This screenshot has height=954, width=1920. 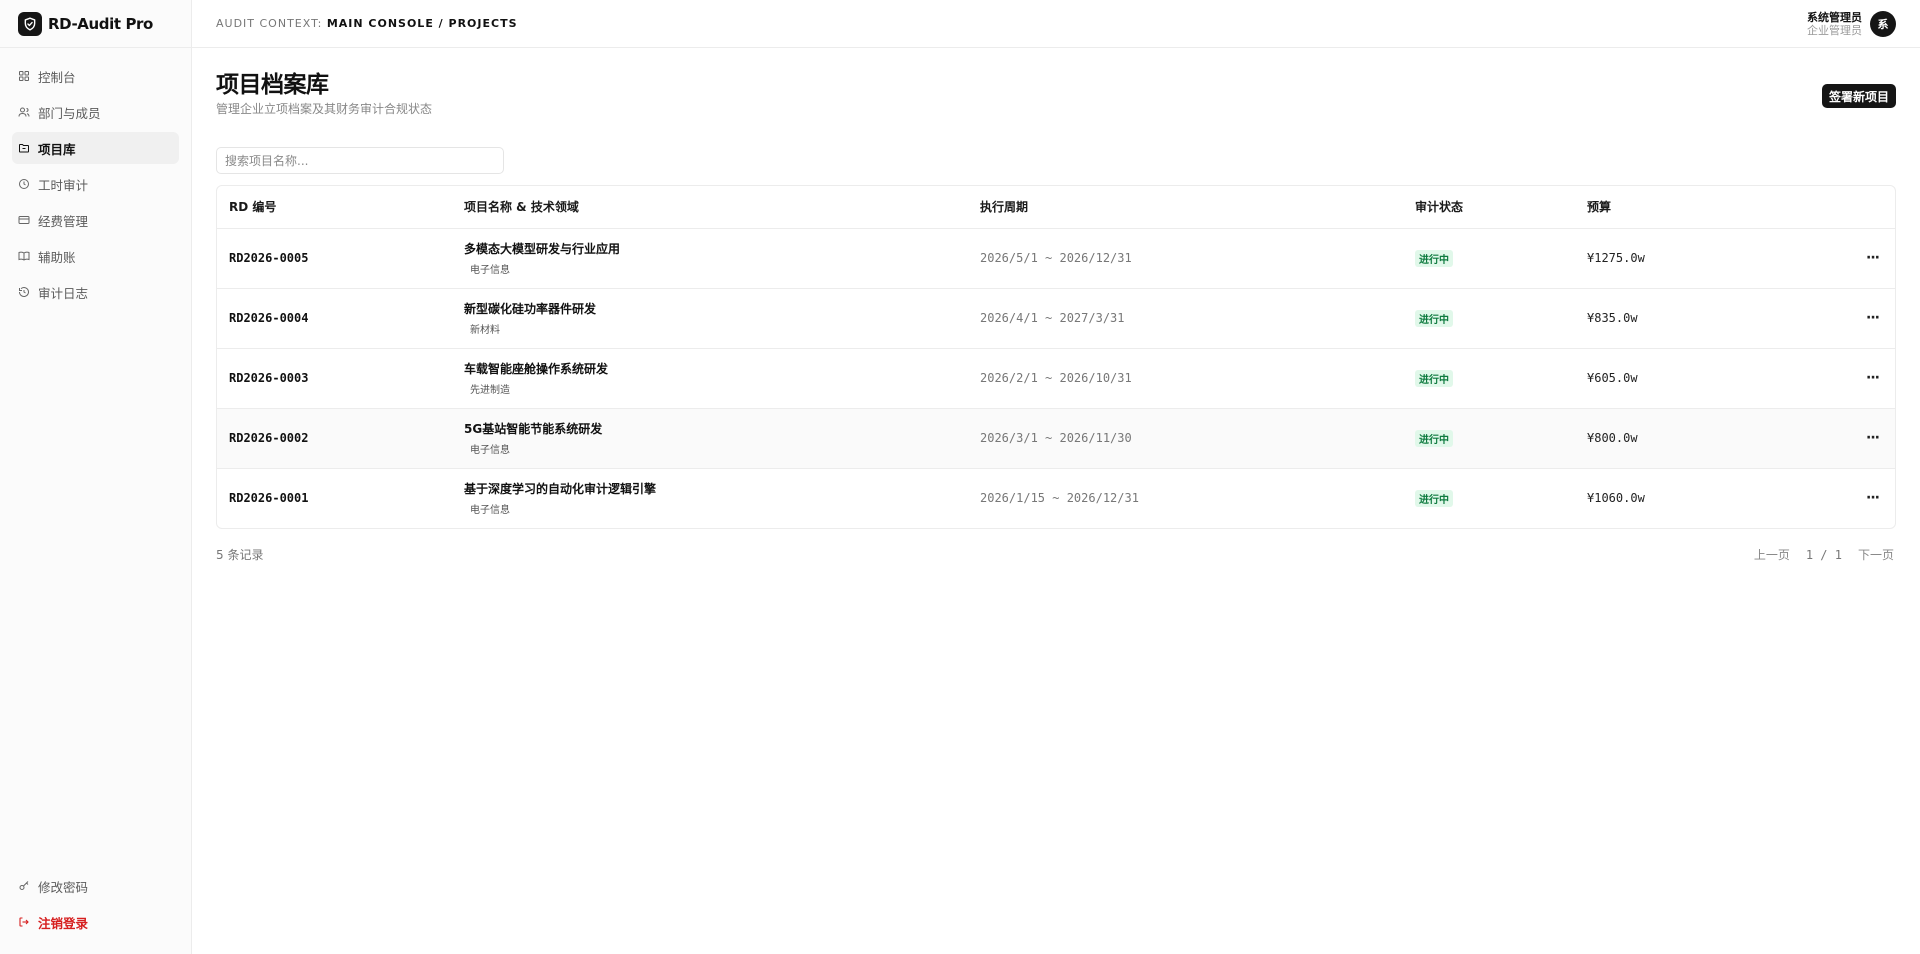 I want to click on logout-icon, so click(x=24, y=922).